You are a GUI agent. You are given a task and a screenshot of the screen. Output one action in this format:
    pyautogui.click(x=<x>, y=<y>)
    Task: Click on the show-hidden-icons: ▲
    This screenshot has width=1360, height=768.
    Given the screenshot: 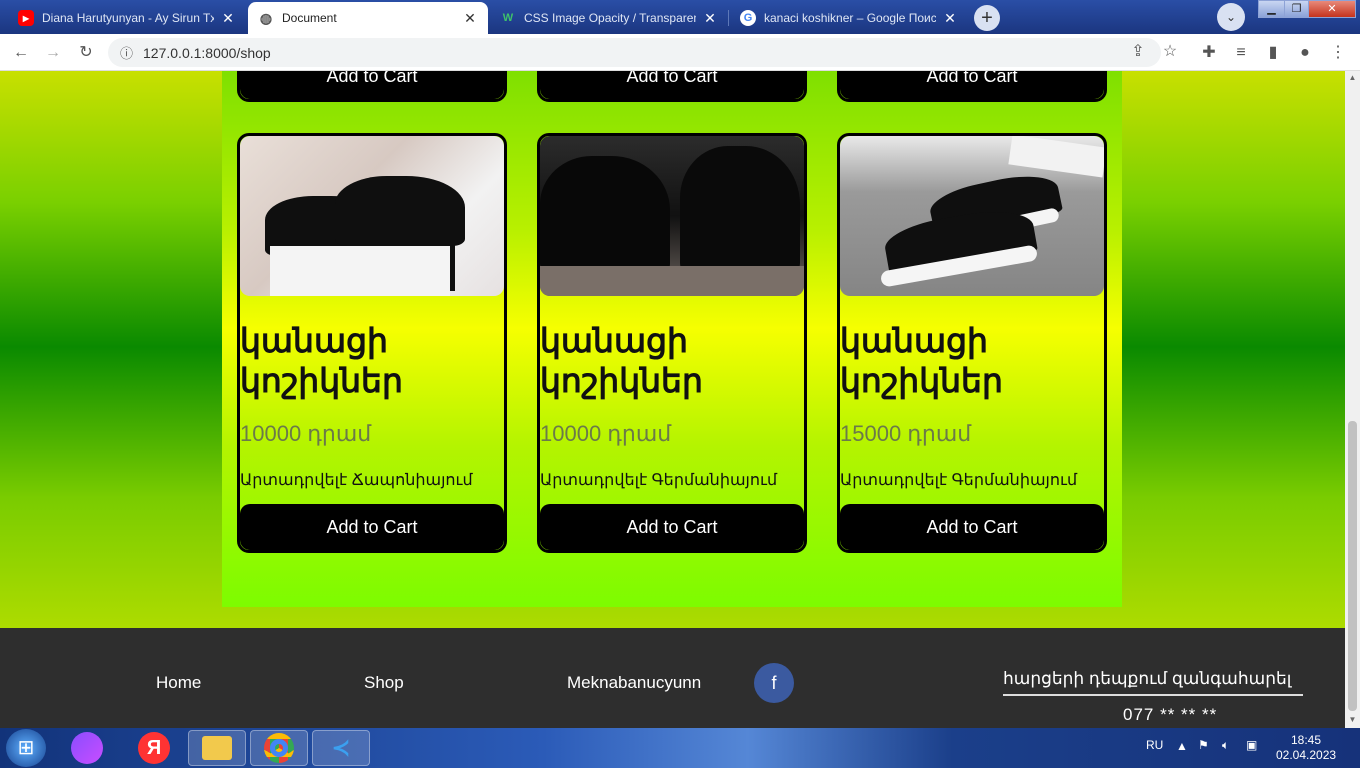 What is the action you would take?
    pyautogui.click(x=1182, y=746)
    